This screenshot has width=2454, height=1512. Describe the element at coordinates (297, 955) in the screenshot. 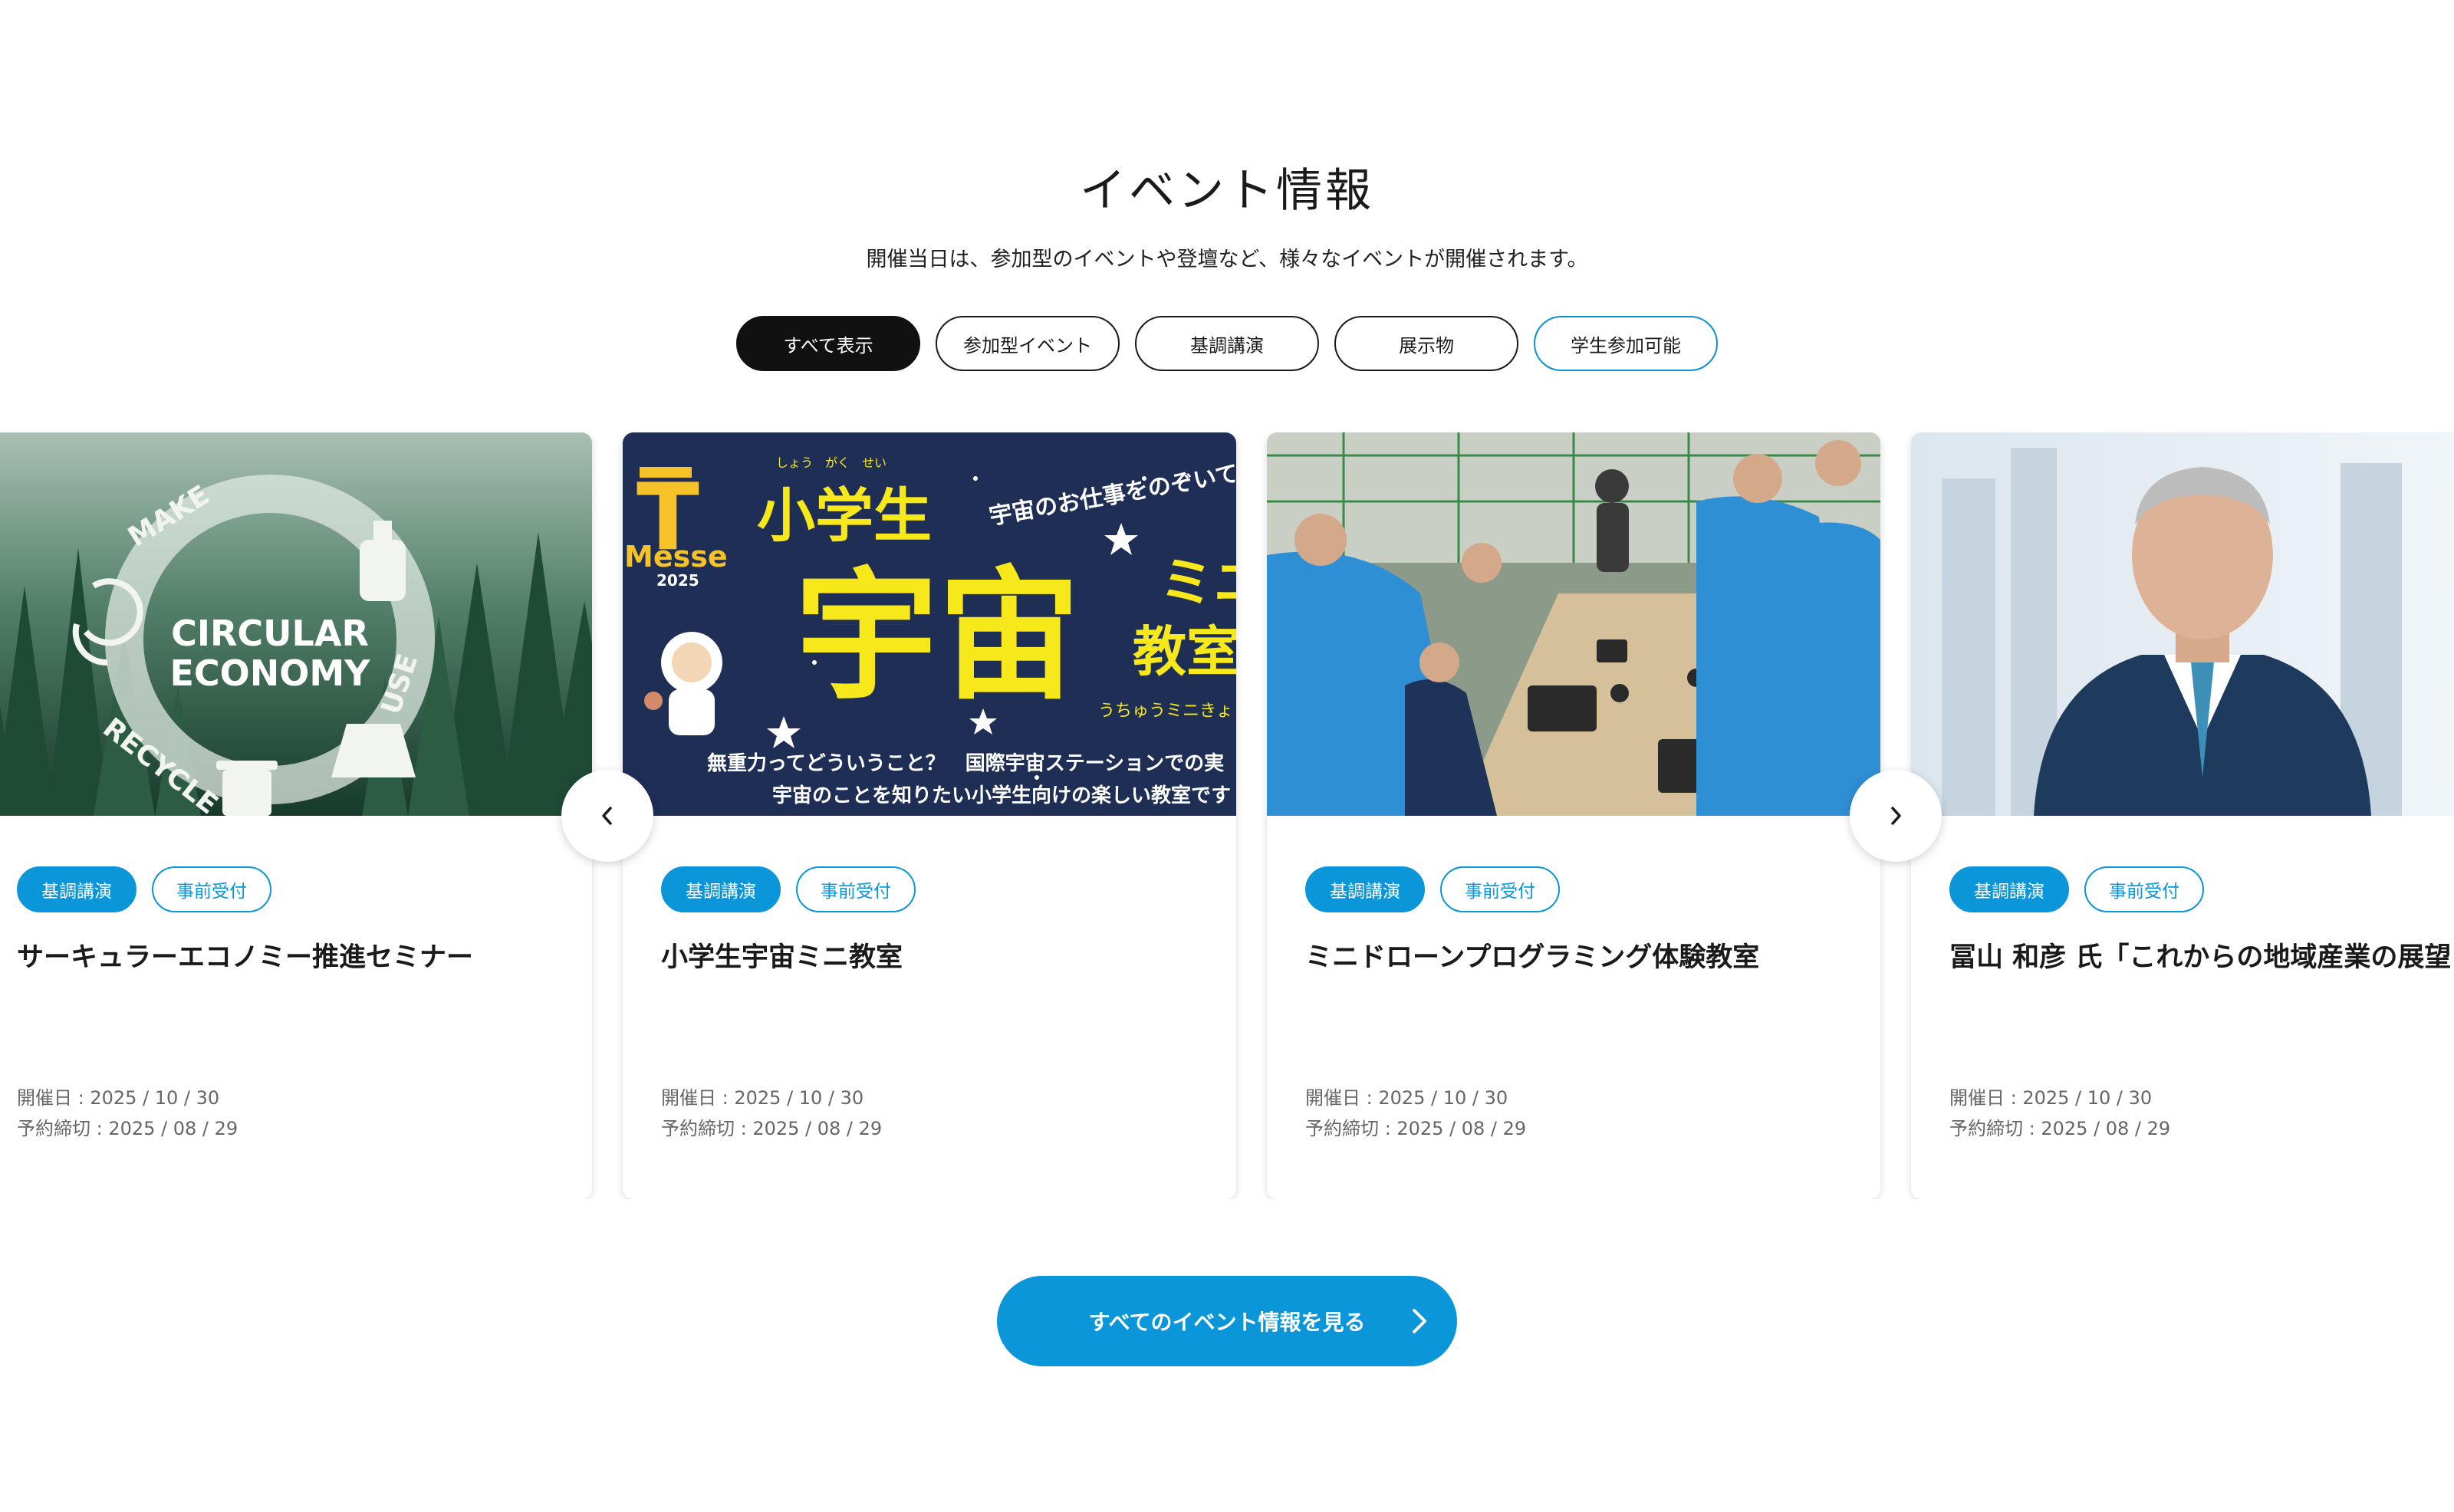

I see `event-card-title: サーキュラーエコノミー推進セミナー` at that location.